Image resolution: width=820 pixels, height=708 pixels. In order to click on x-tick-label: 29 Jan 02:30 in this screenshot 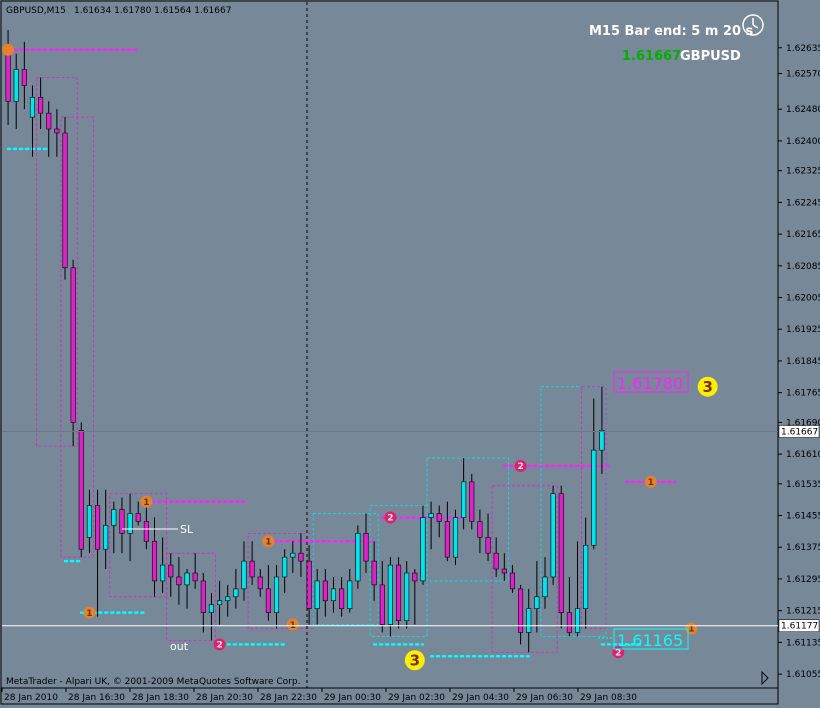, I will do `click(416, 698)`.